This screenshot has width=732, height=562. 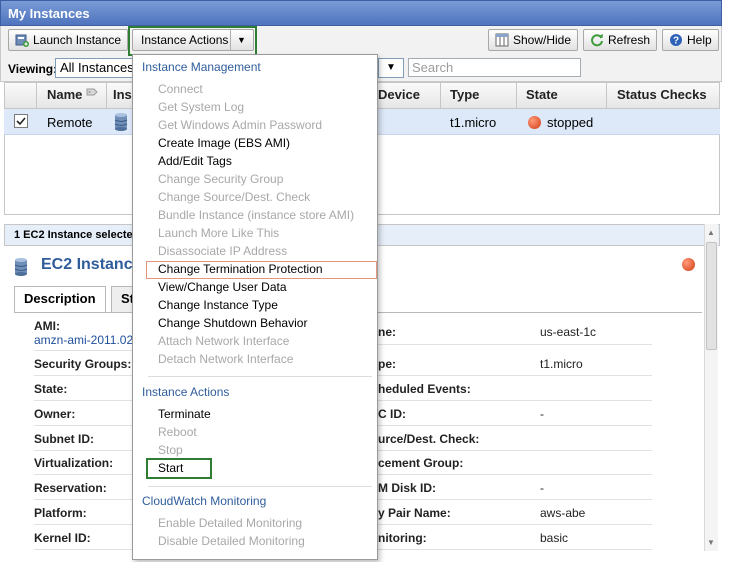 I want to click on menu-section-cloudwatch: CloudWatch Monitoring, so click(x=204, y=501).